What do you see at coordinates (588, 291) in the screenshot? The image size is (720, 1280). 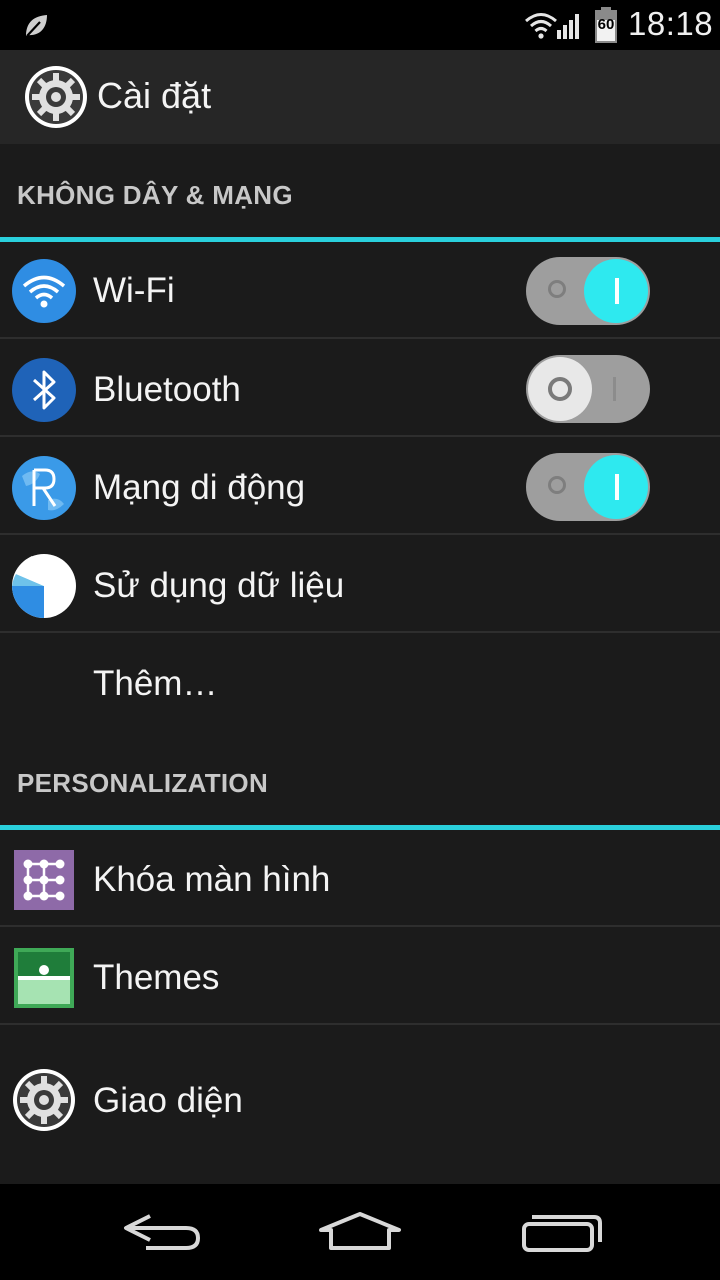 I see `wifi-toggle` at bounding box center [588, 291].